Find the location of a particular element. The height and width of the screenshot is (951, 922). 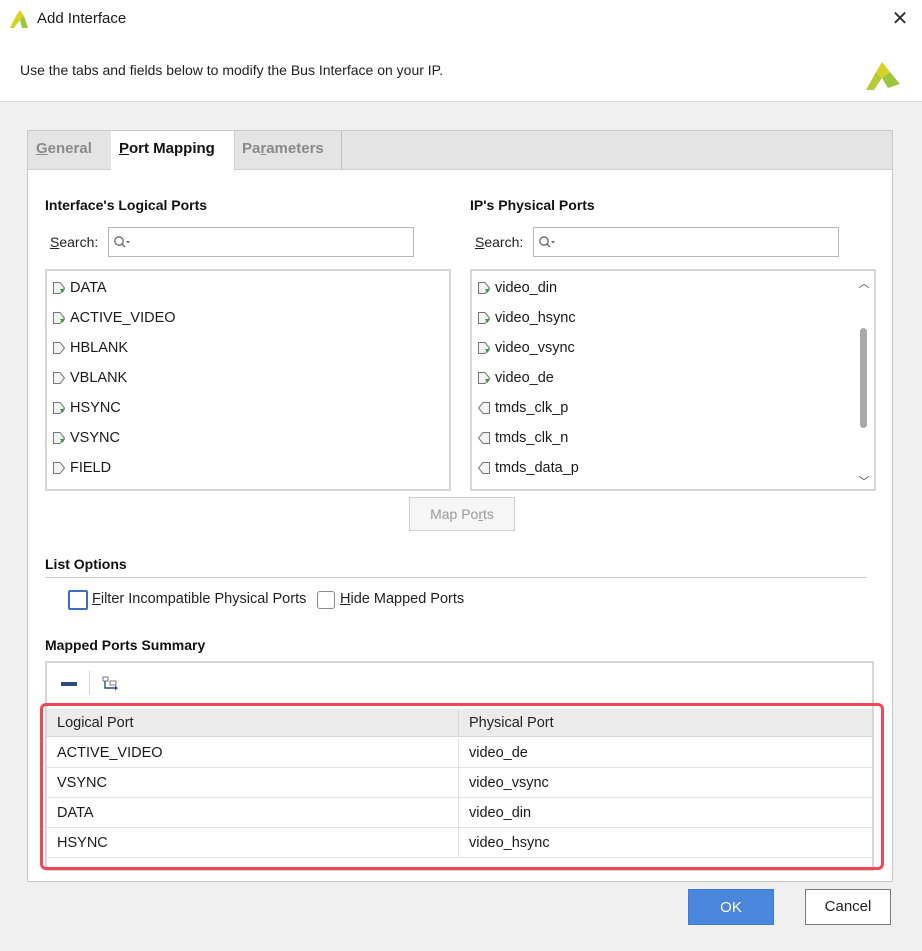

logical-search-input is located at coordinates (261, 242).